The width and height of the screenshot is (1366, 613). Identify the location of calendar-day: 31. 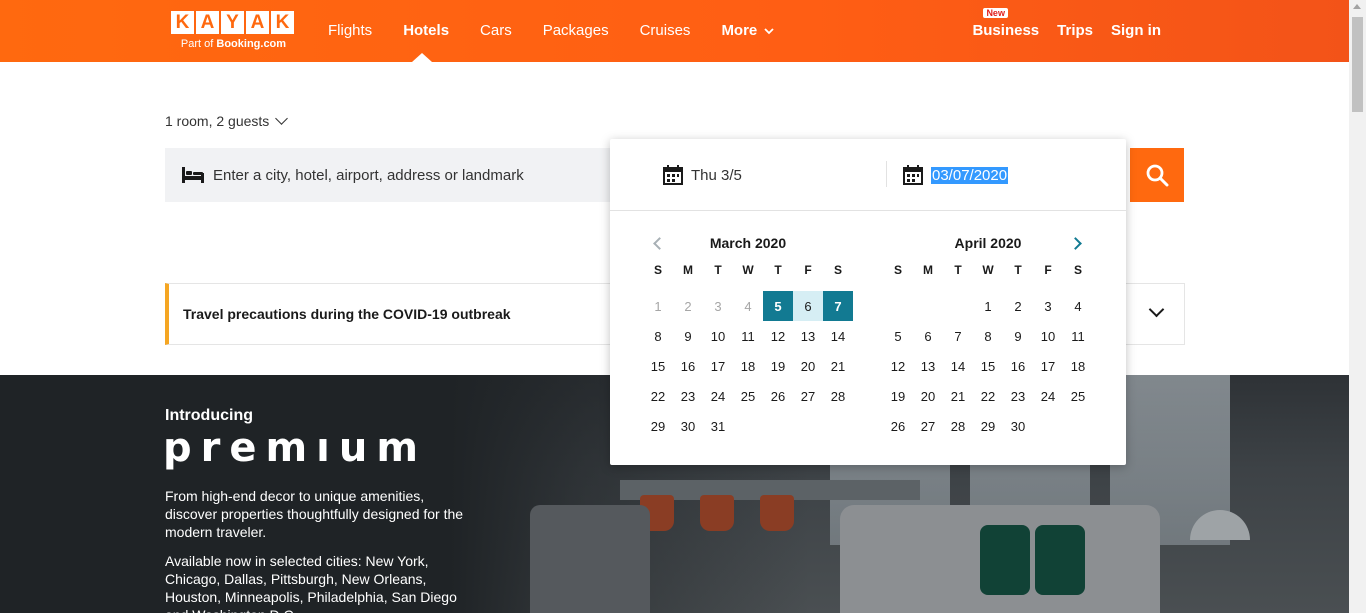
(718, 426).